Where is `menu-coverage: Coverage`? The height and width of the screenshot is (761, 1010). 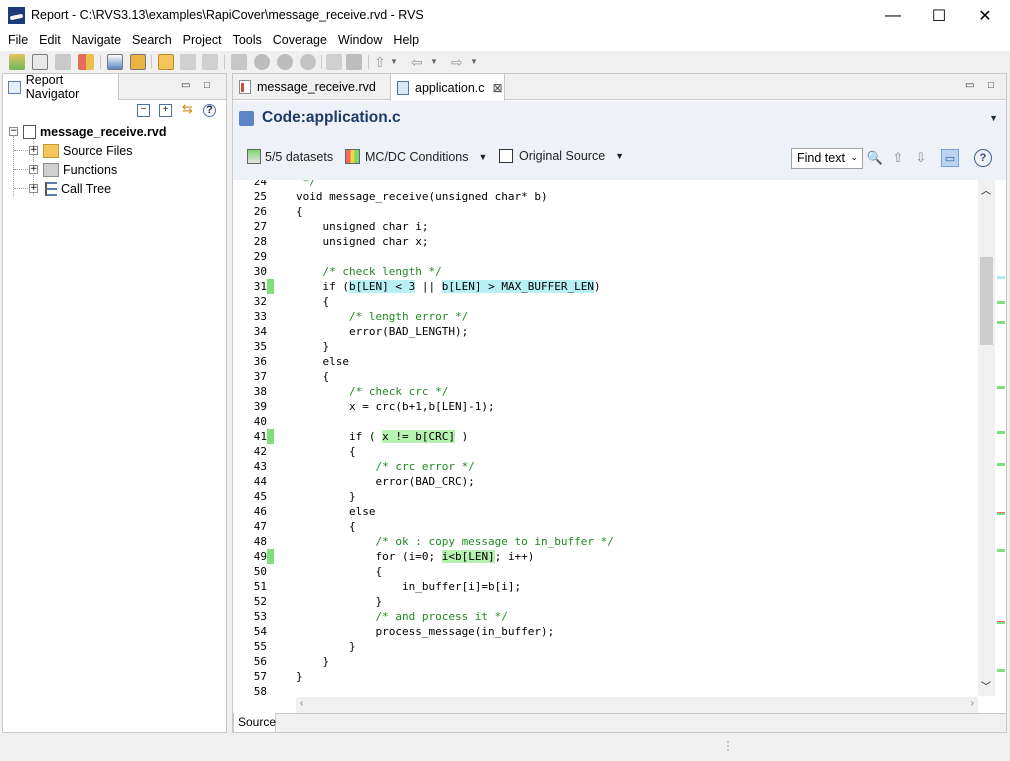
menu-coverage: Coverage is located at coordinates (296, 41).